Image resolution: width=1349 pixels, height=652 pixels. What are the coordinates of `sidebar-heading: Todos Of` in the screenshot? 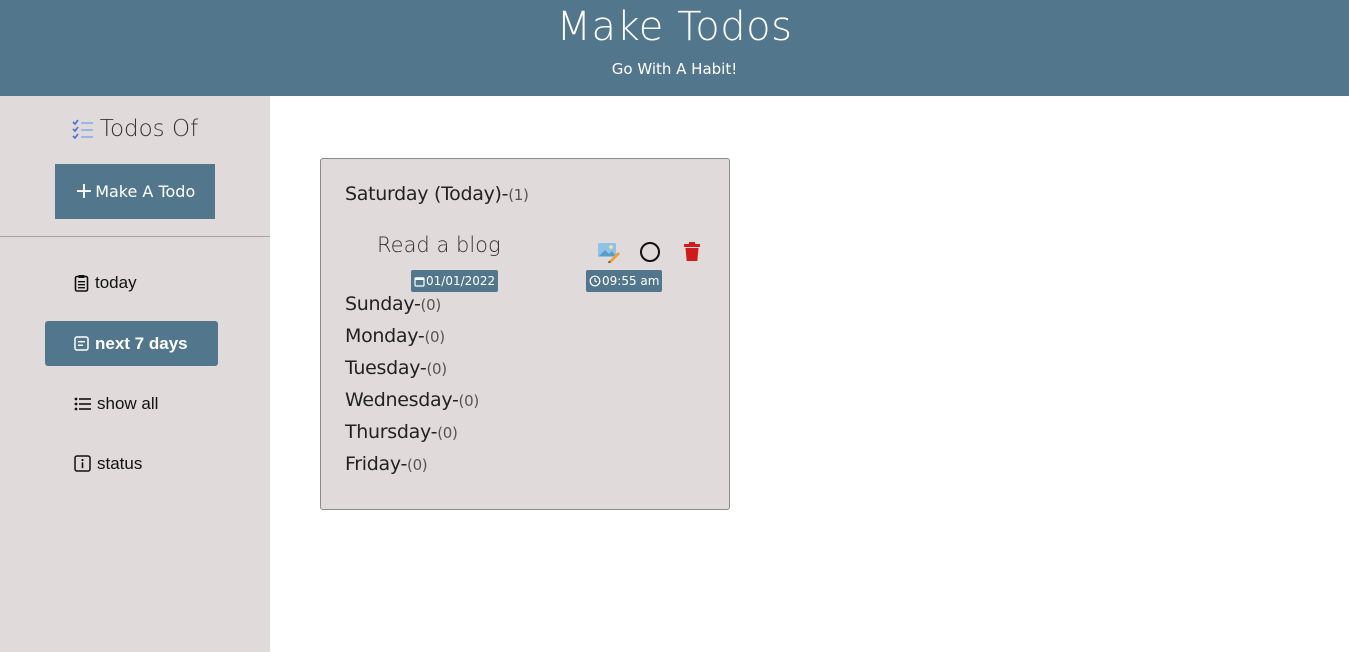 It's located at (135, 129).